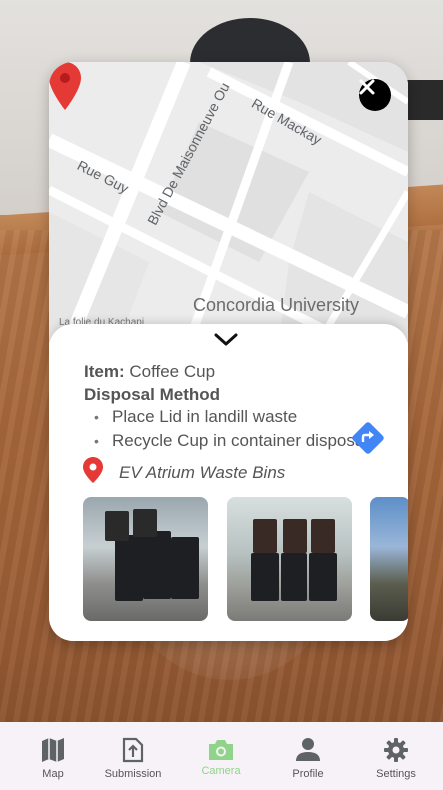 The height and width of the screenshot is (790, 443). What do you see at coordinates (93, 470) in the screenshot?
I see `location-pin-icon` at bounding box center [93, 470].